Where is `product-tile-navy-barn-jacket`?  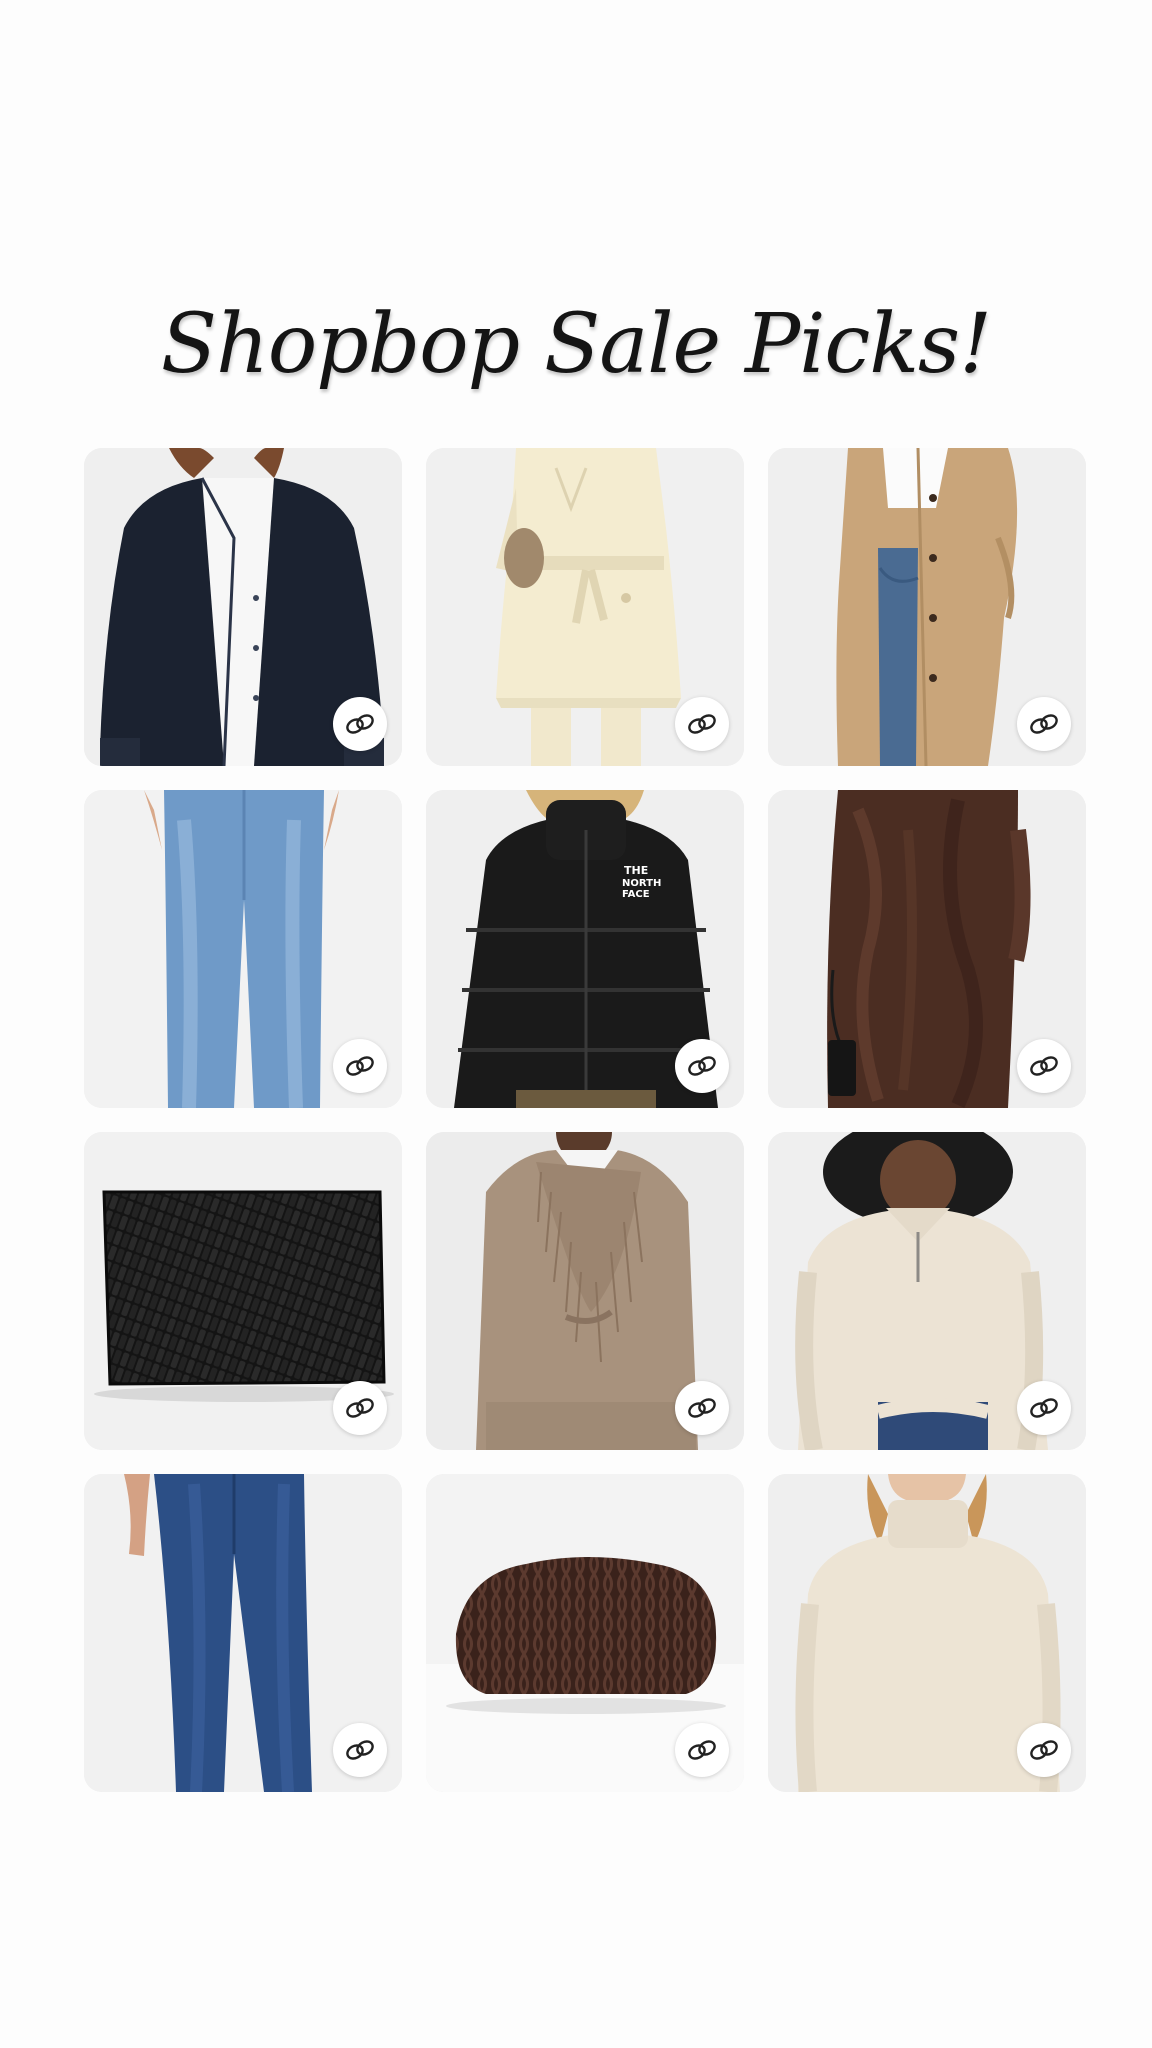
product-tile-navy-barn-jacket is located at coordinates (243, 607).